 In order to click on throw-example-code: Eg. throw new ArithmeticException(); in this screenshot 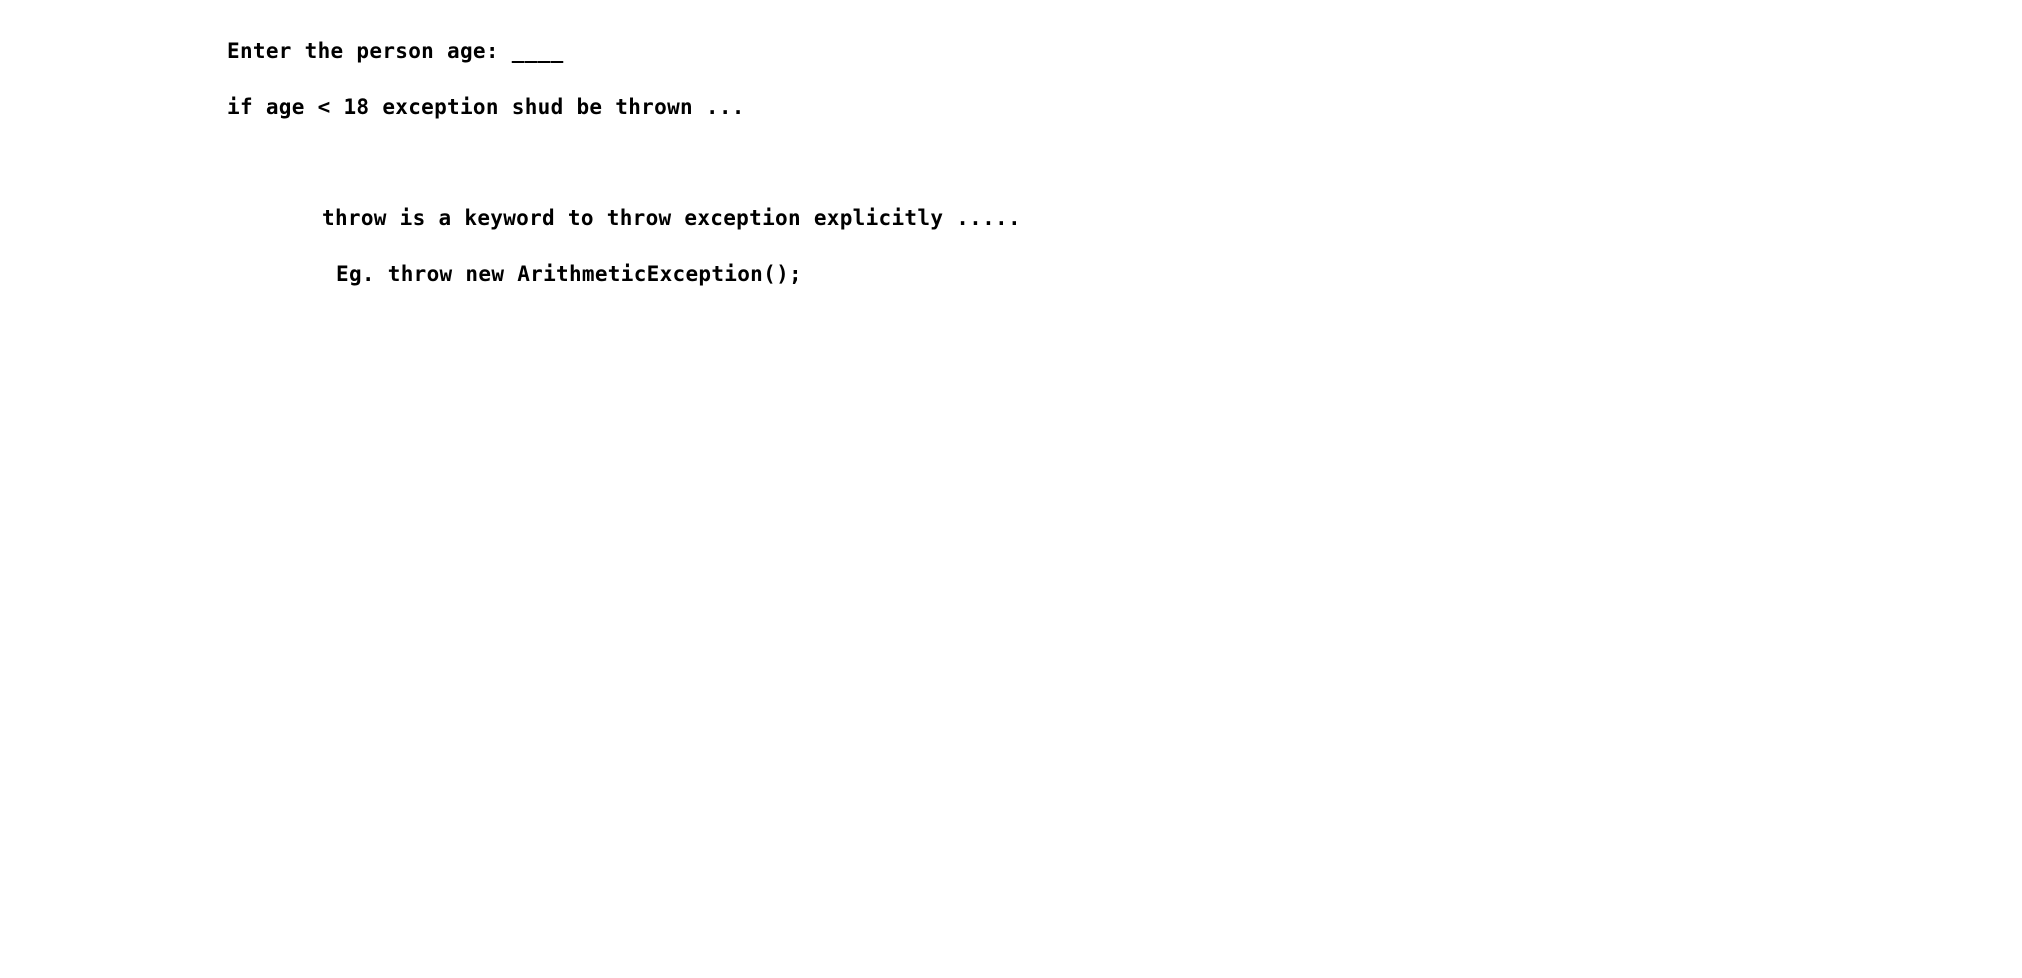, I will do `click(569, 274)`.